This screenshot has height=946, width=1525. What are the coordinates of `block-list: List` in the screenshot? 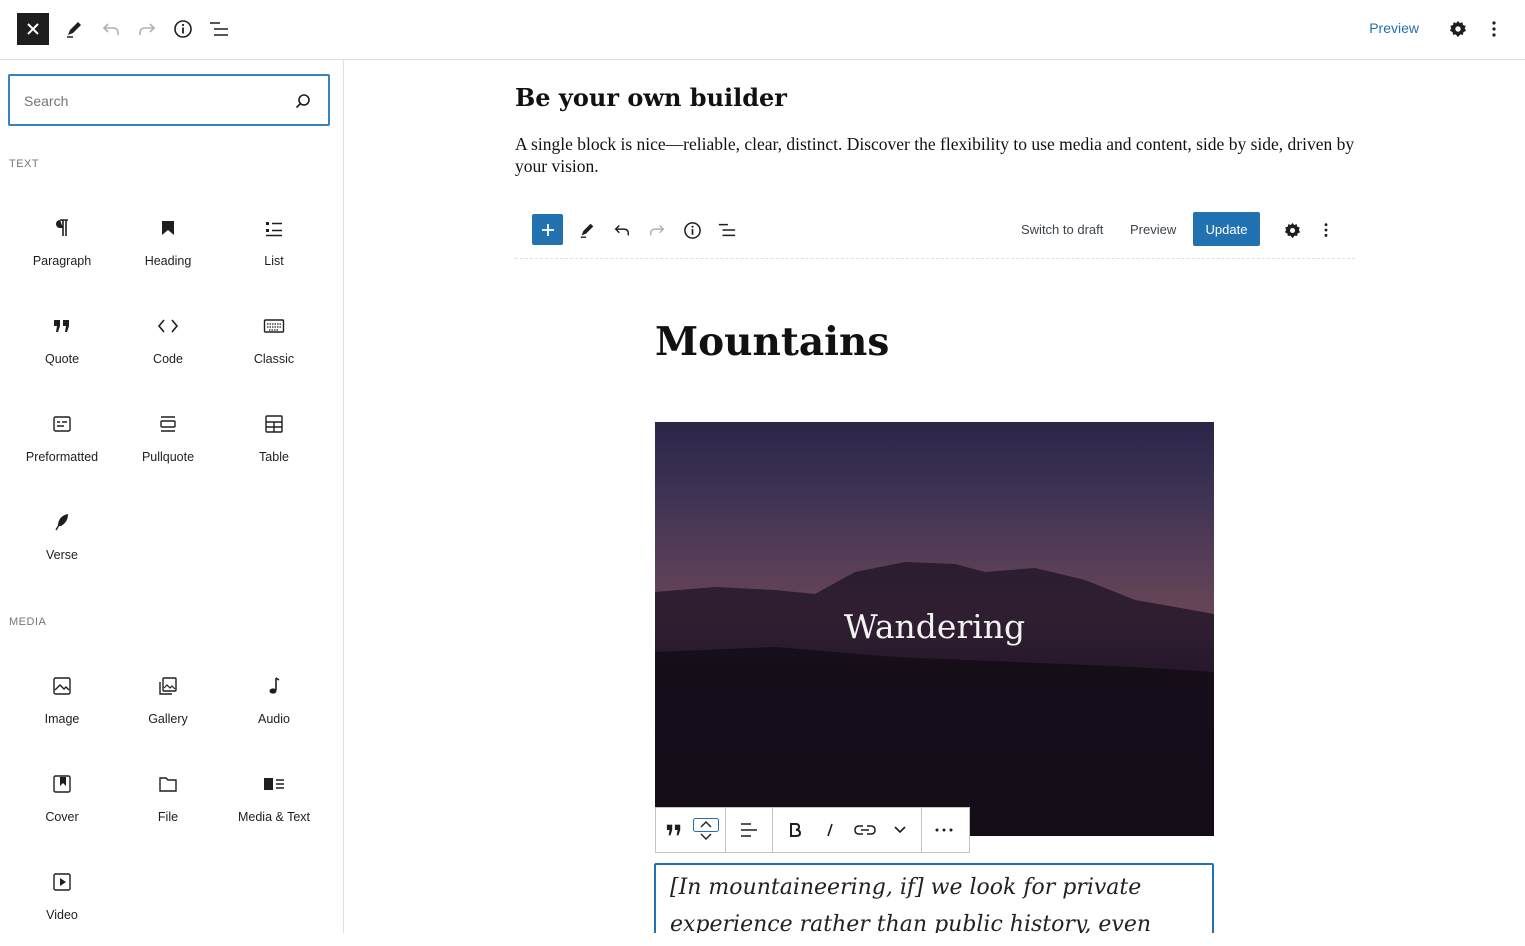 It's located at (274, 249).